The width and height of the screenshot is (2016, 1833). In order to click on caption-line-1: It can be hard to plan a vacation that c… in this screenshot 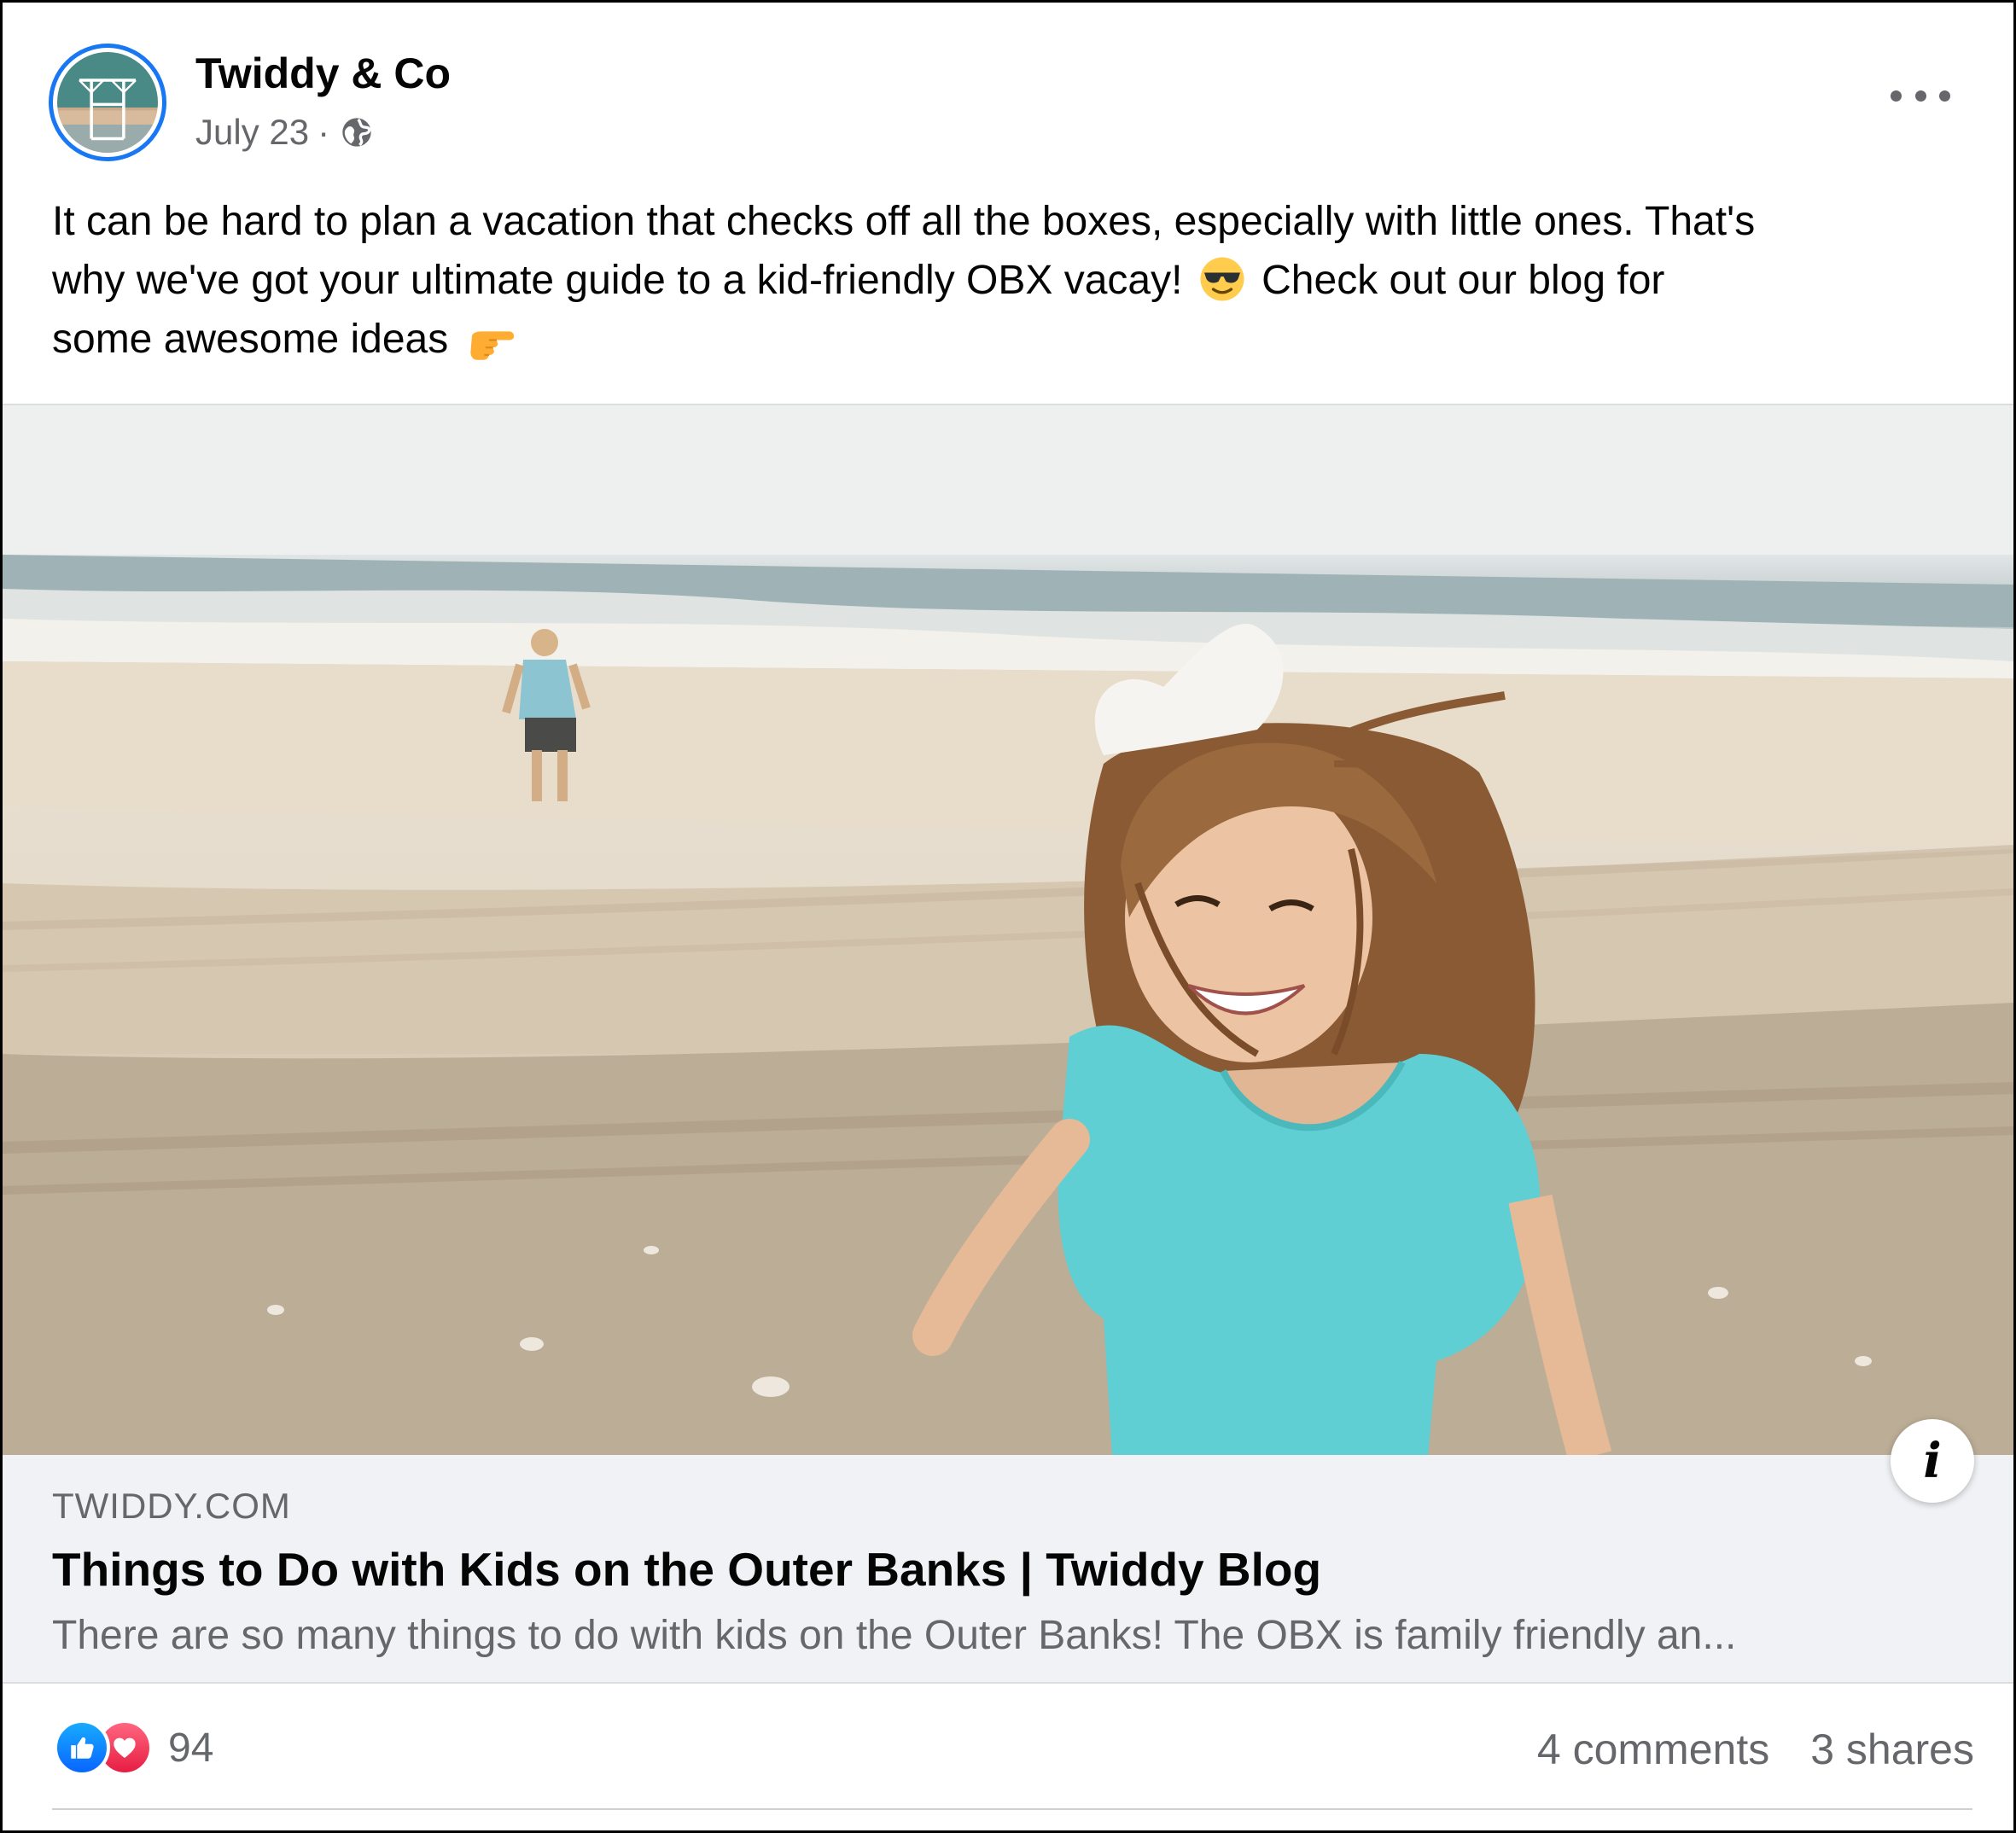, I will do `click(904, 222)`.